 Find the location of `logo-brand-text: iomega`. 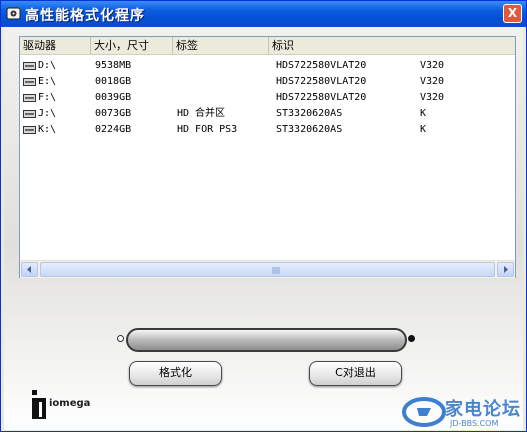

logo-brand-text: iomega is located at coordinates (70, 403).